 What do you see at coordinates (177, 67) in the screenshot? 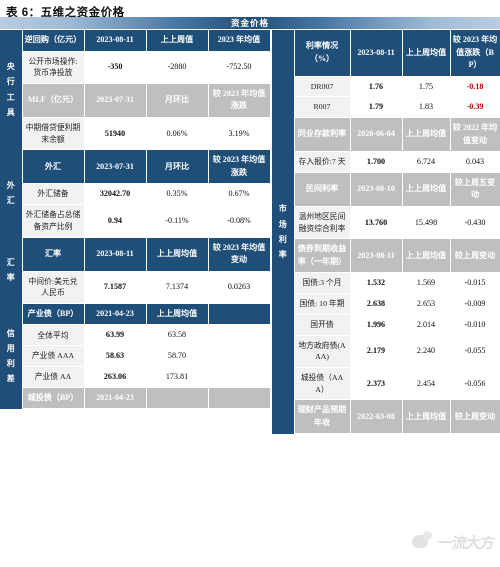
I see `cell-value: -2880` at bounding box center [177, 67].